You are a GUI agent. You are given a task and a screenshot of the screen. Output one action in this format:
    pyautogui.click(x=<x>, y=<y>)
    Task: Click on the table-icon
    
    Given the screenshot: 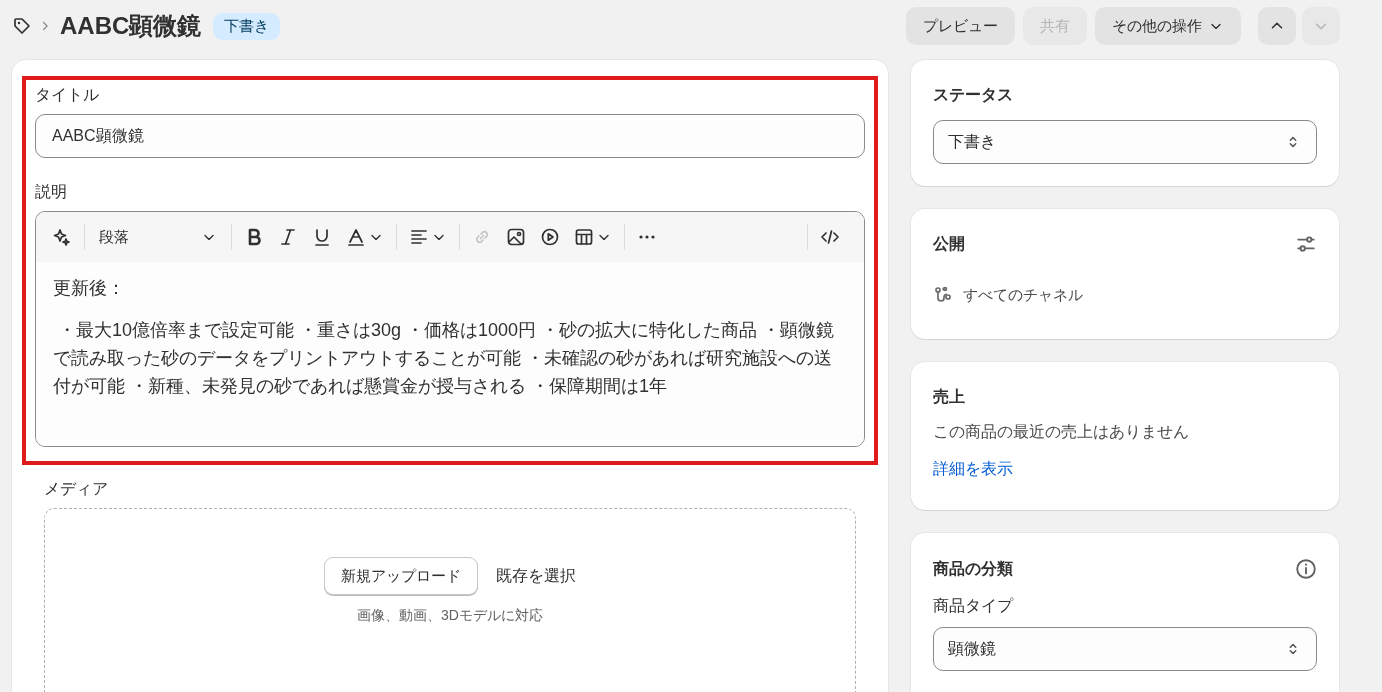 What is the action you would take?
    pyautogui.click(x=584, y=237)
    